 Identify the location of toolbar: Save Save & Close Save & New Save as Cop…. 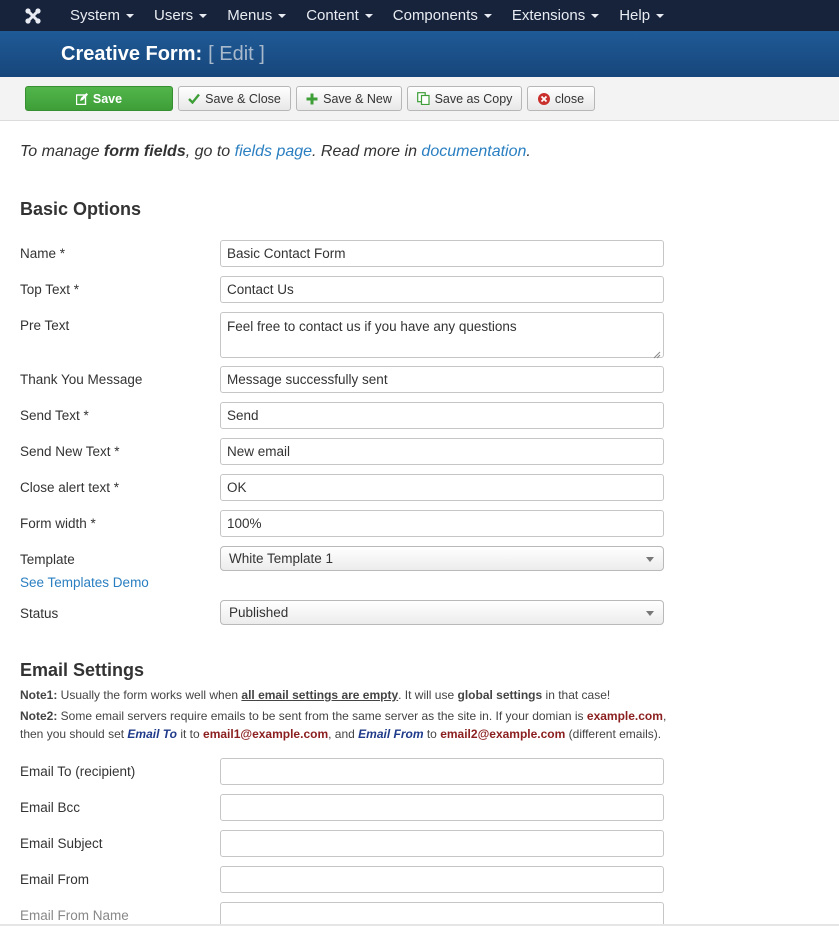
(419, 99).